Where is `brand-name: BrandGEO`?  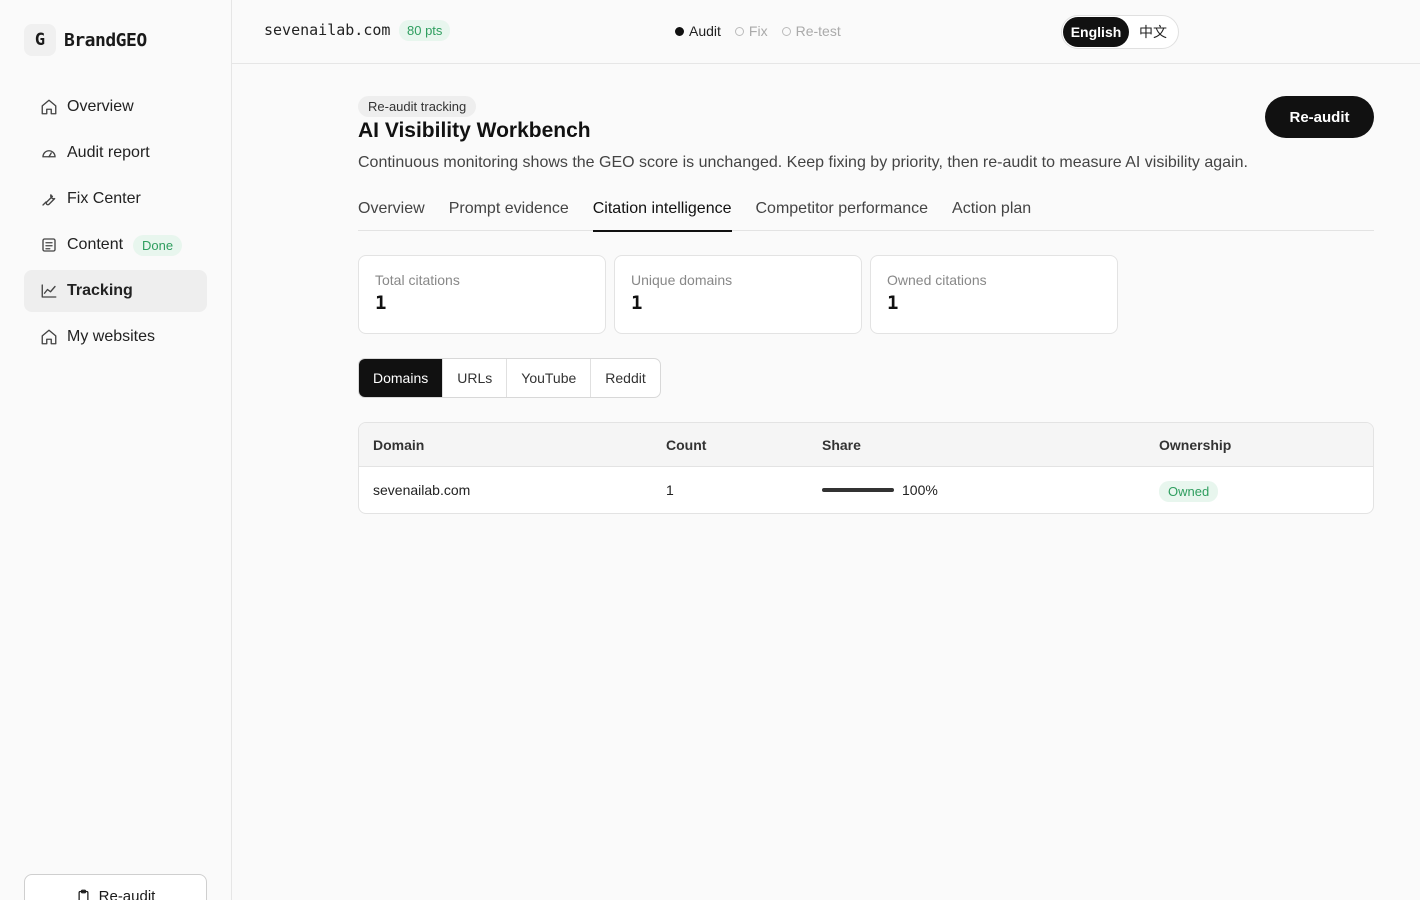 brand-name: BrandGEO is located at coordinates (105, 40).